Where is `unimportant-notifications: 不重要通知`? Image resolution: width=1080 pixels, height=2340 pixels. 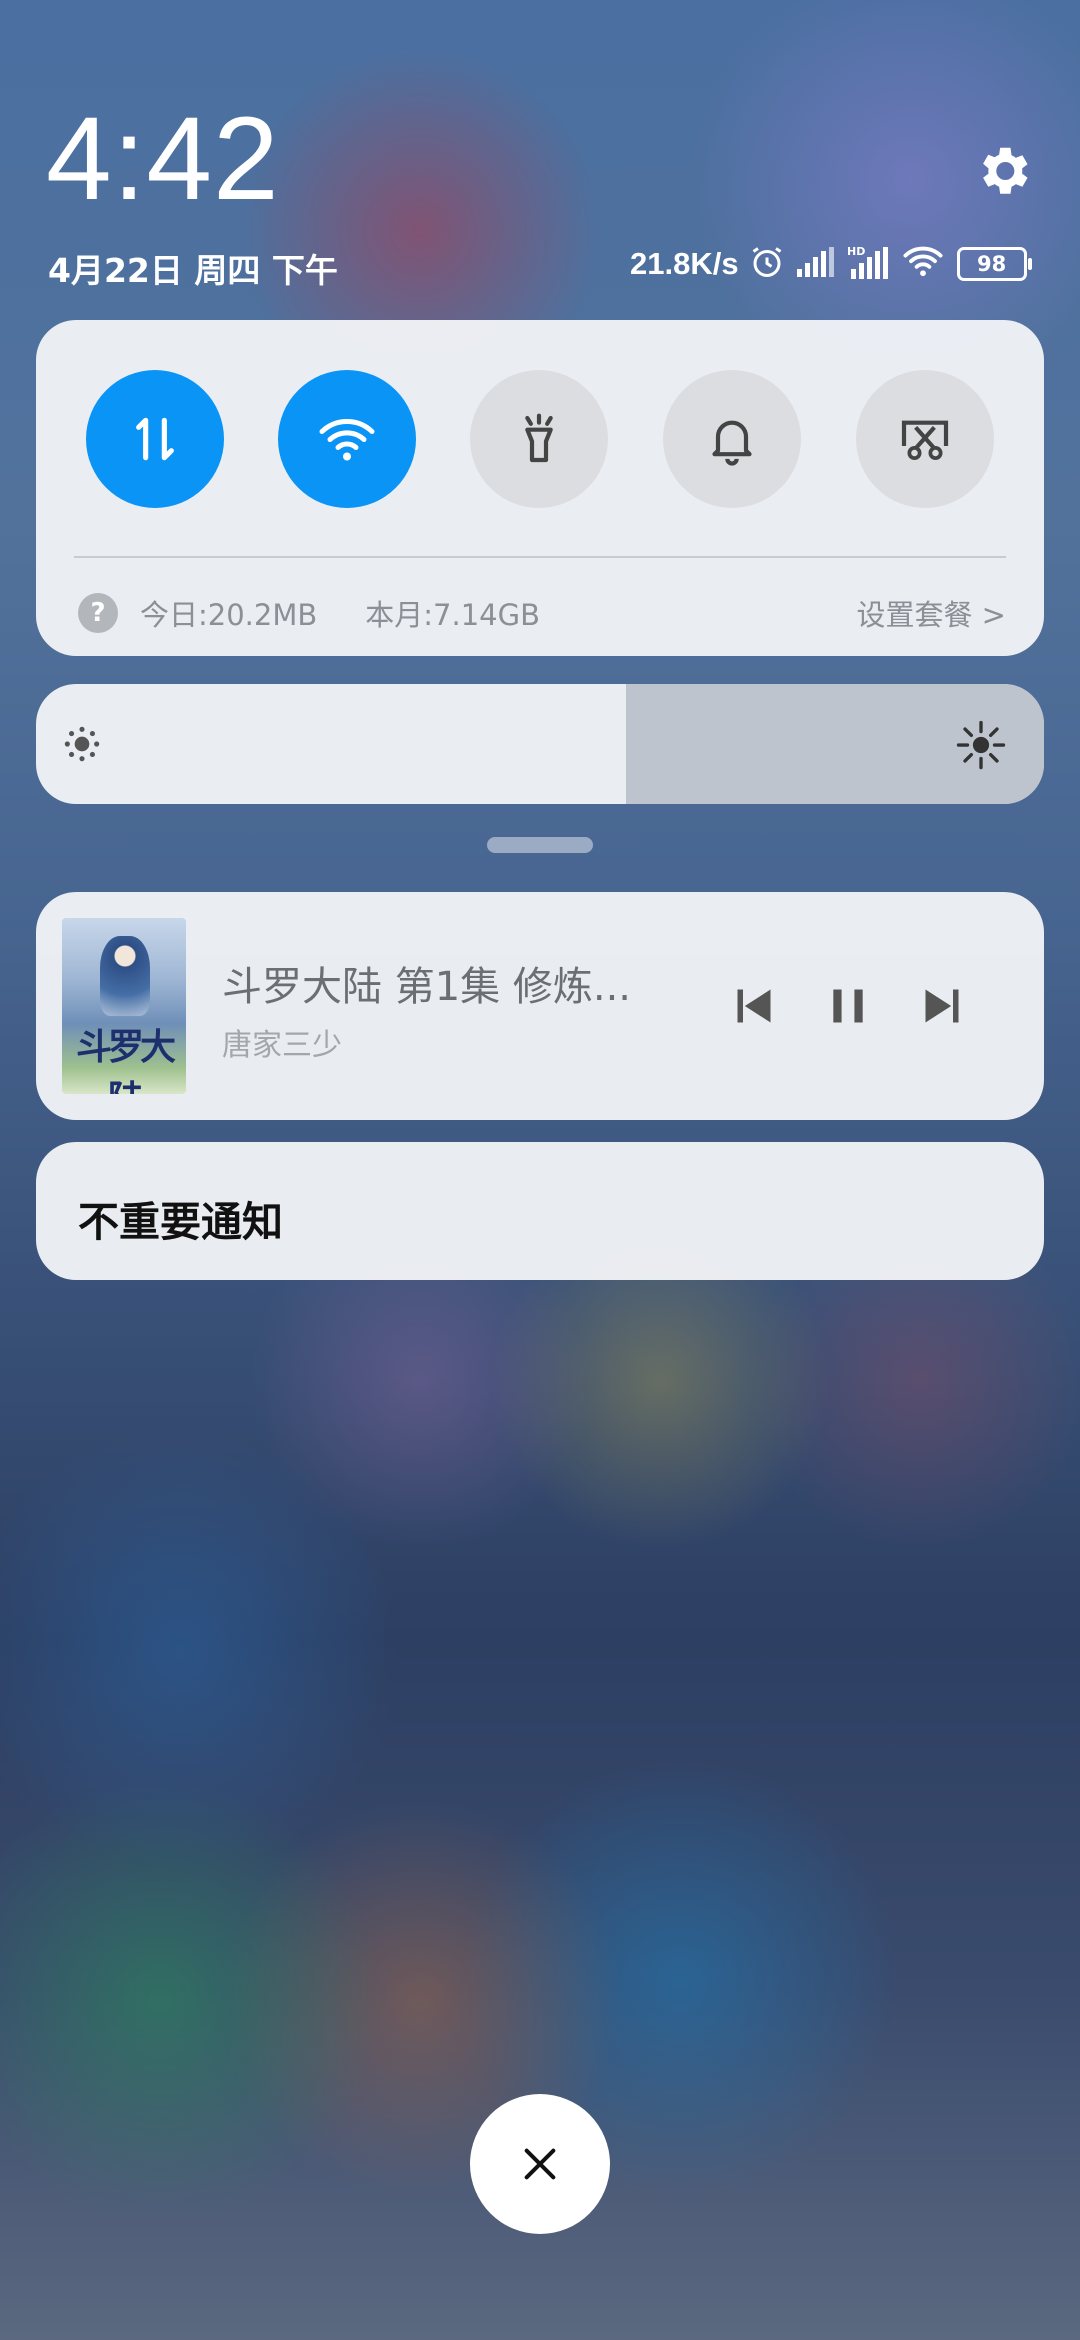
unimportant-notifications: 不重要通知 is located at coordinates (540, 1211).